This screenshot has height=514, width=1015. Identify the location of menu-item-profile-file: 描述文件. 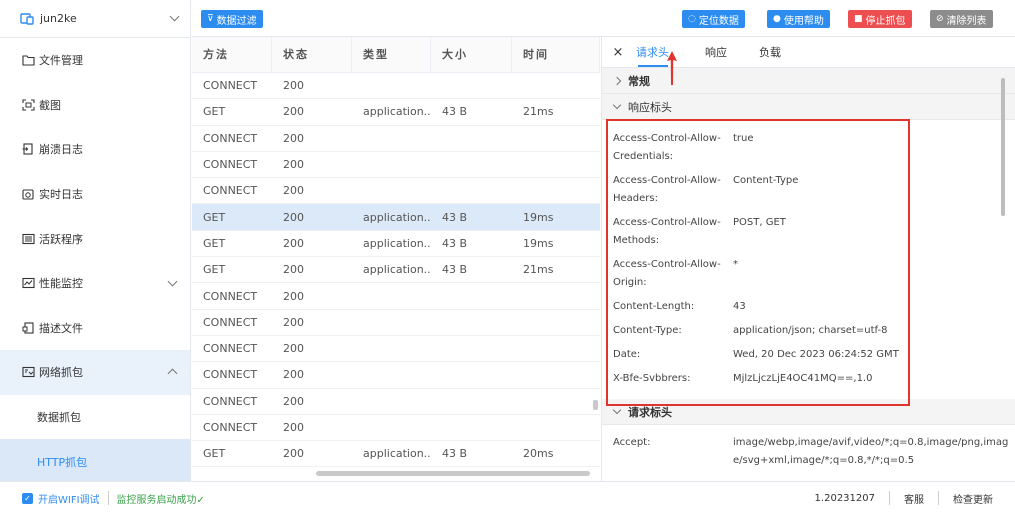
(95, 328).